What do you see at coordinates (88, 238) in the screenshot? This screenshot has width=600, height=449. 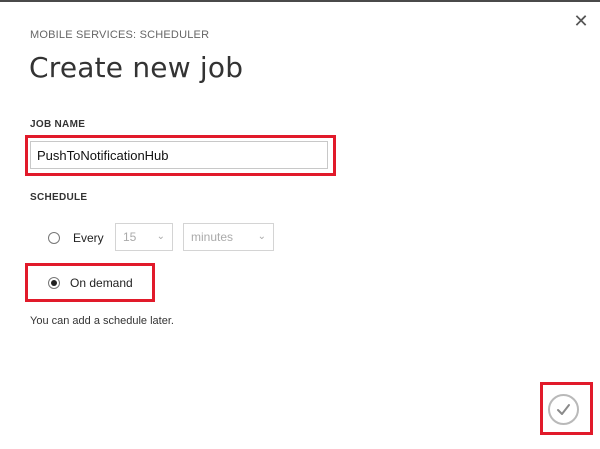 I see `every-label: Every` at bounding box center [88, 238].